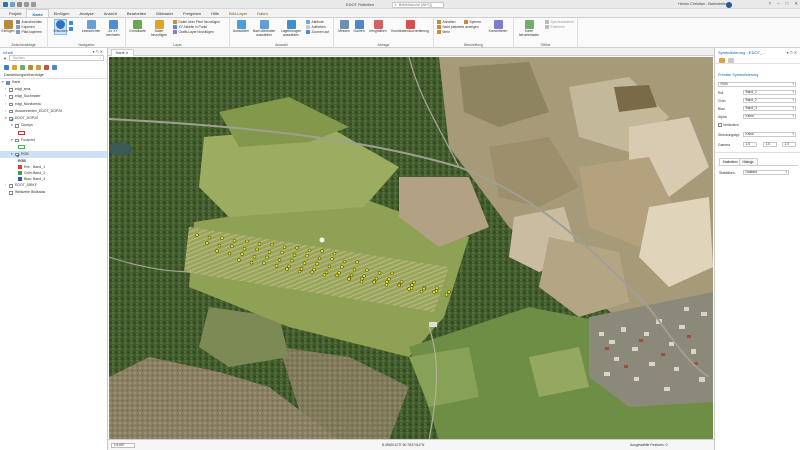 The height and width of the screenshot is (450, 800). I want to click on footprint-symbol, so click(53, 147).